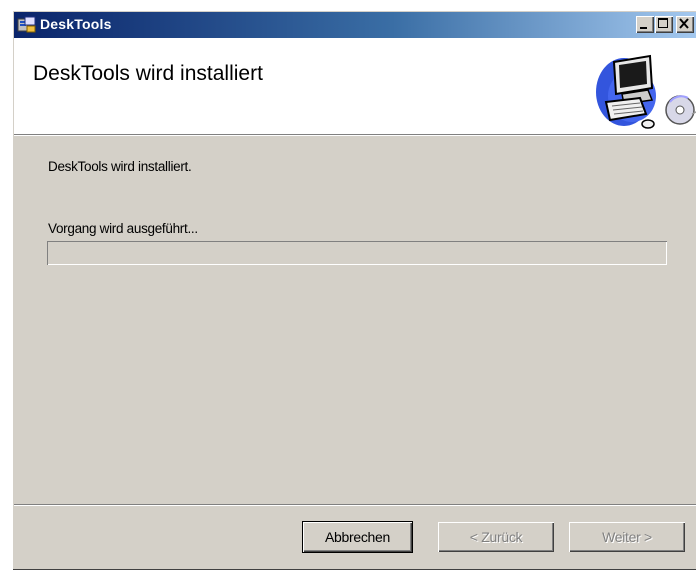 This screenshot has width=696, height=570. What do you see at coordinates (120, 166) in the screenshot?
I see `status-text: DeskTools wird installiert.` at bounding box center [120, 166].